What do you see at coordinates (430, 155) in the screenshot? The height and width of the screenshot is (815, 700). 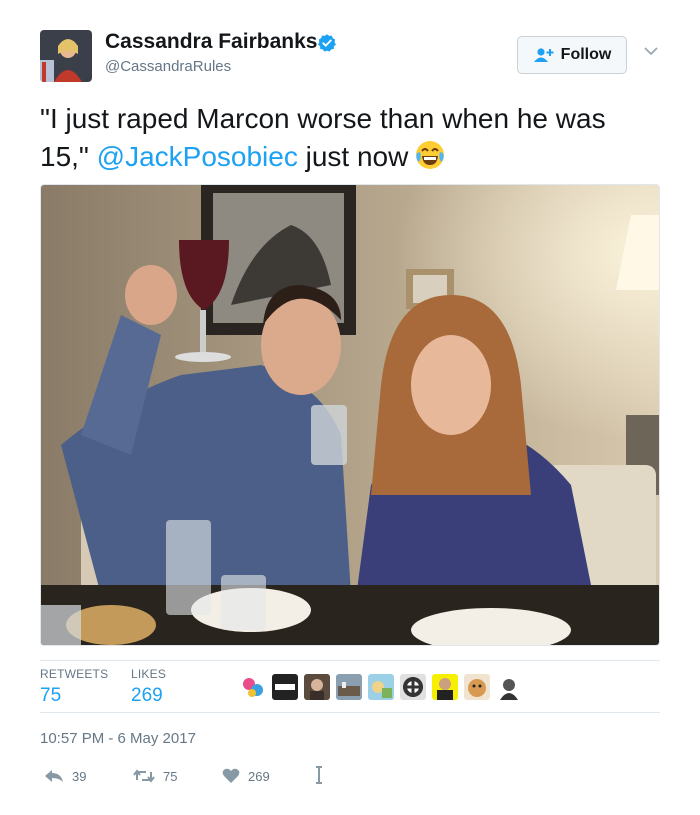 I see `laughing-tears-emoji-icon` at bounding box center [430, 155].